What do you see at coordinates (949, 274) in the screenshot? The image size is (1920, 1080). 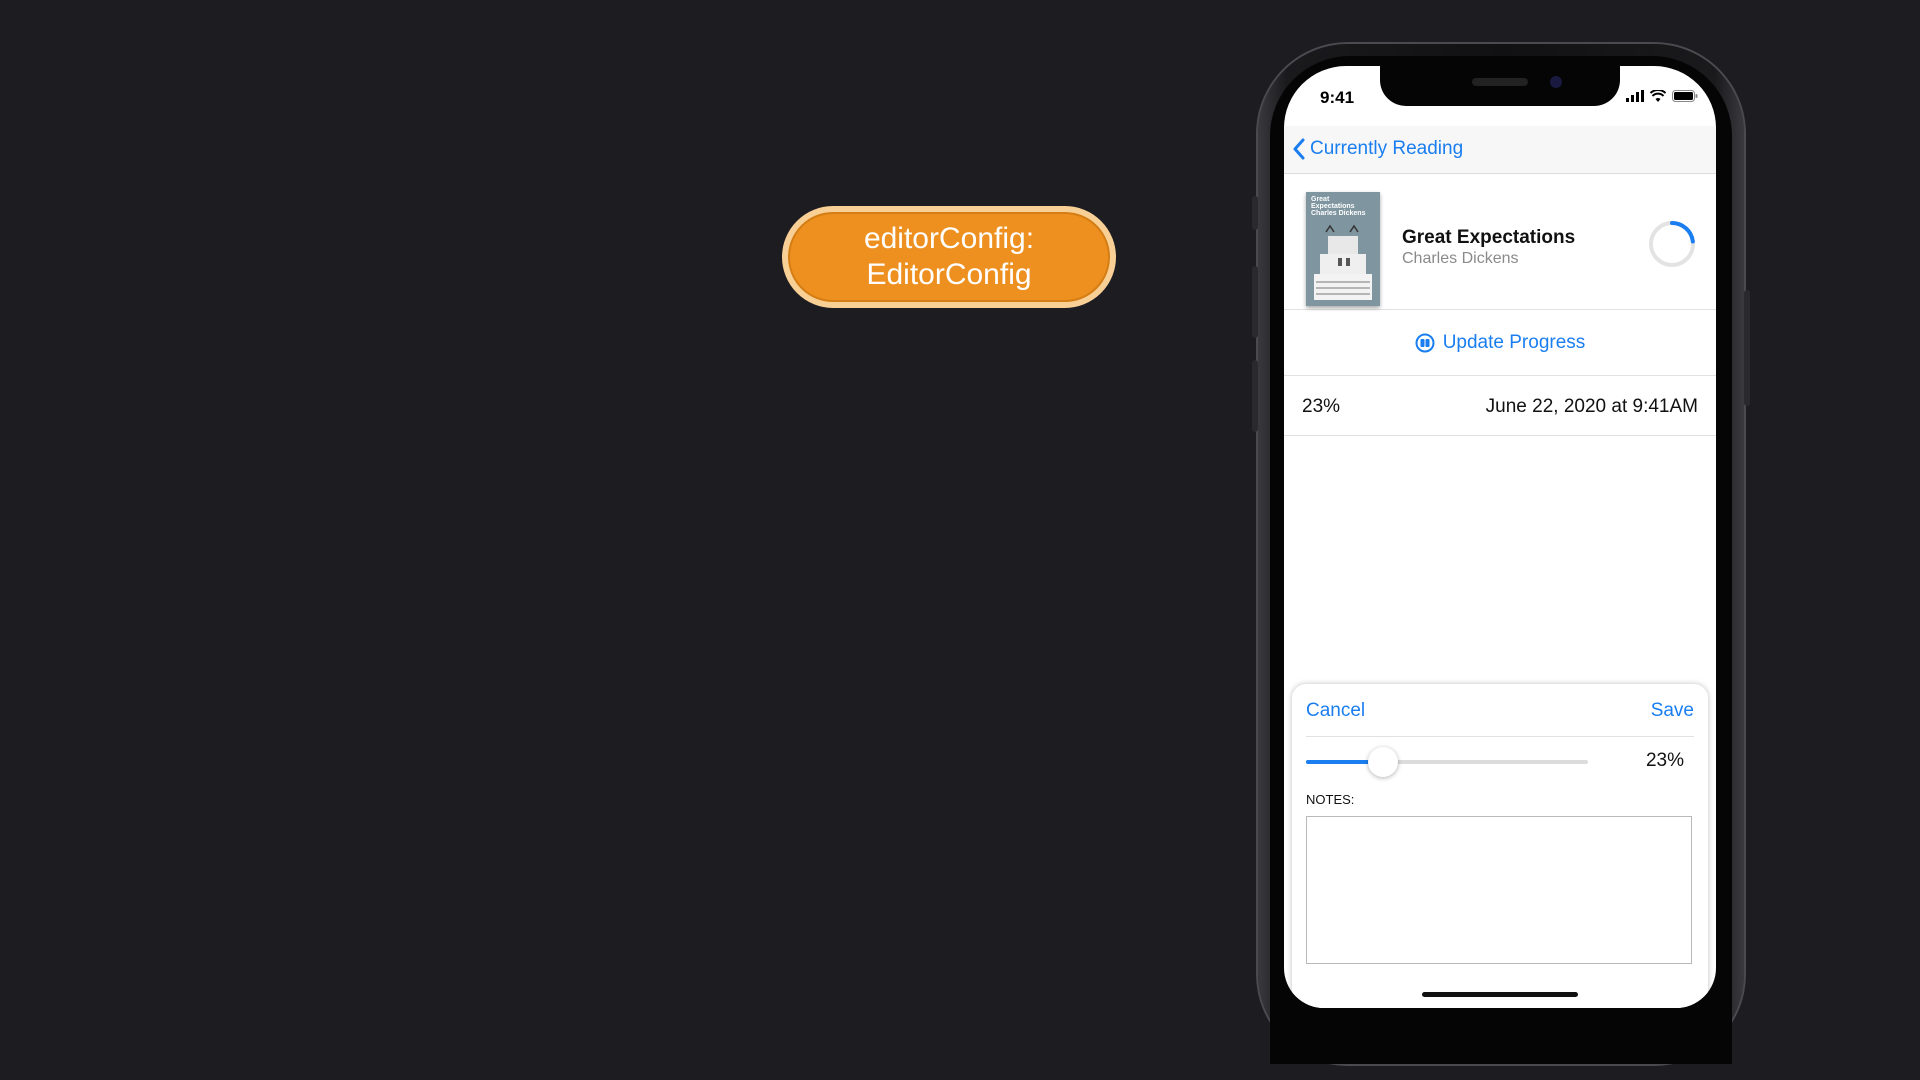 I see `annotation-line-2: EditorConfig` at bounding box center [949, 274].